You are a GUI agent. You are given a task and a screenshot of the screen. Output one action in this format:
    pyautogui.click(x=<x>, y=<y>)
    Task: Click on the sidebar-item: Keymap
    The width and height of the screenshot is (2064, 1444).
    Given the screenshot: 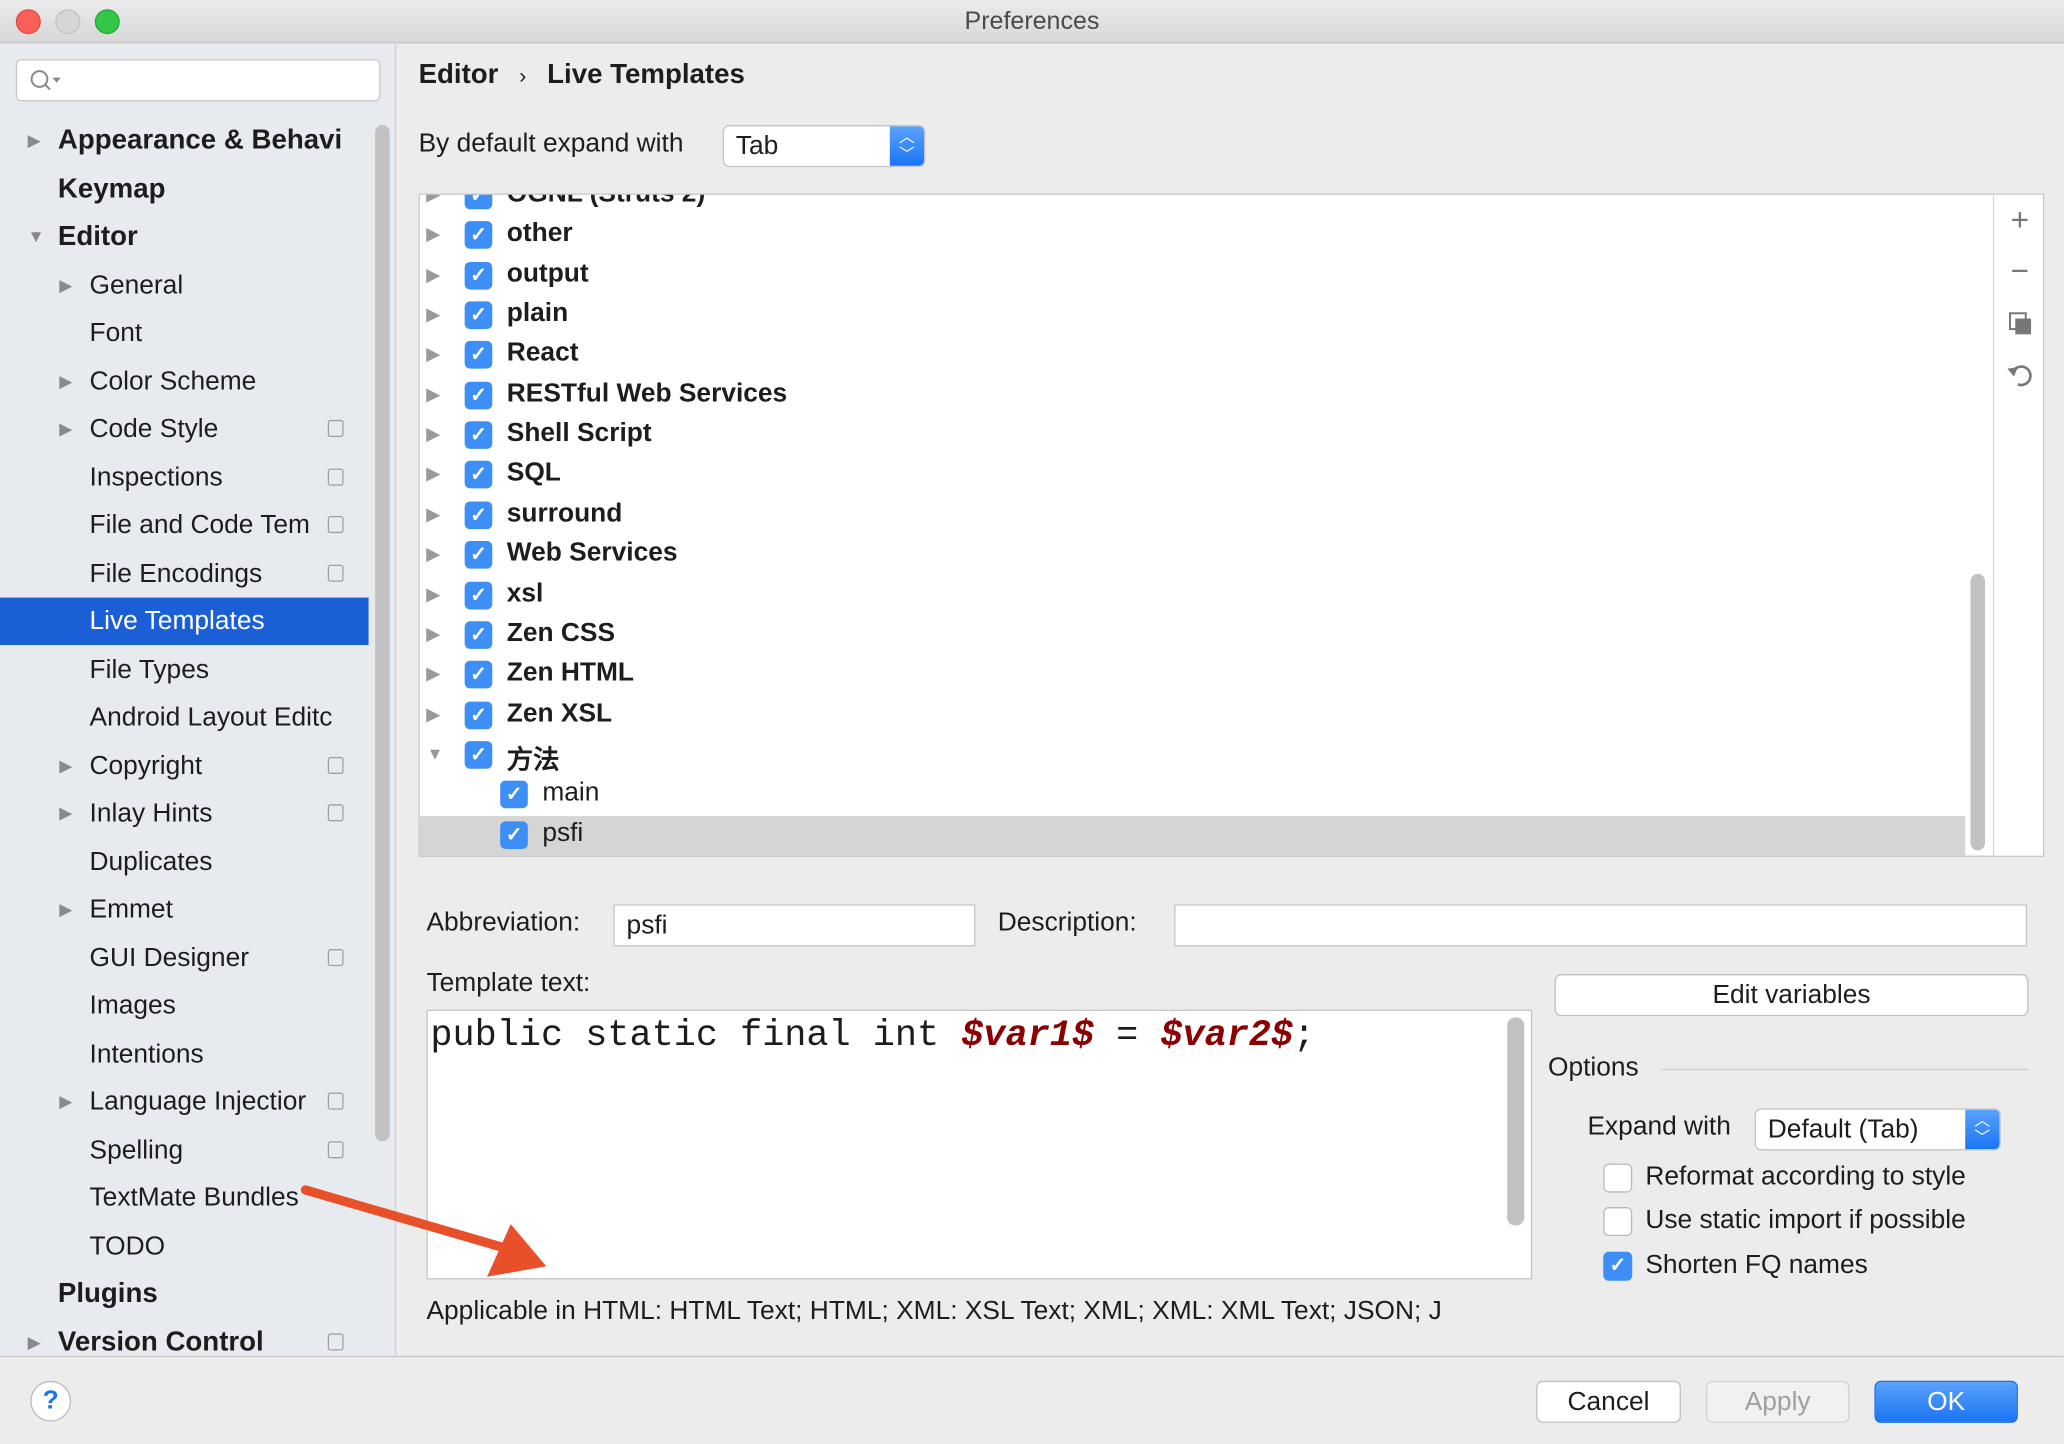 What is the action you would take?
    pyautogui.click(x=184, y=188)
    